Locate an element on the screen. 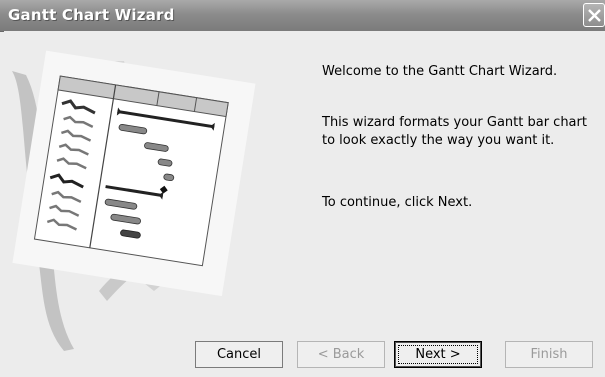  finish-button-label: Finish is located at coordinates (549, 354).